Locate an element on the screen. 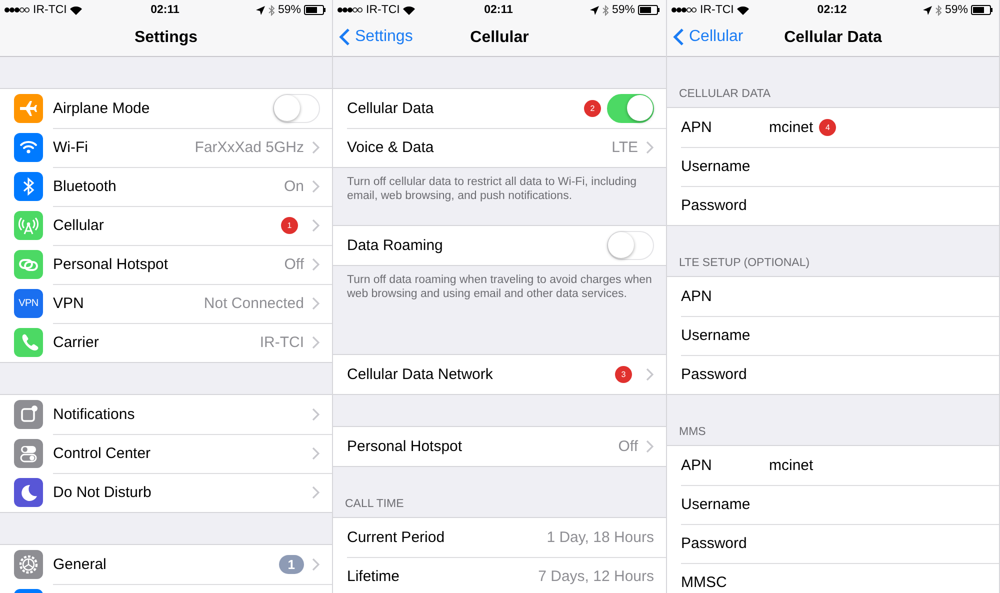 This screenshot has width=1000, height=593. back-button: Cellular is located at coordinates (708, 37).